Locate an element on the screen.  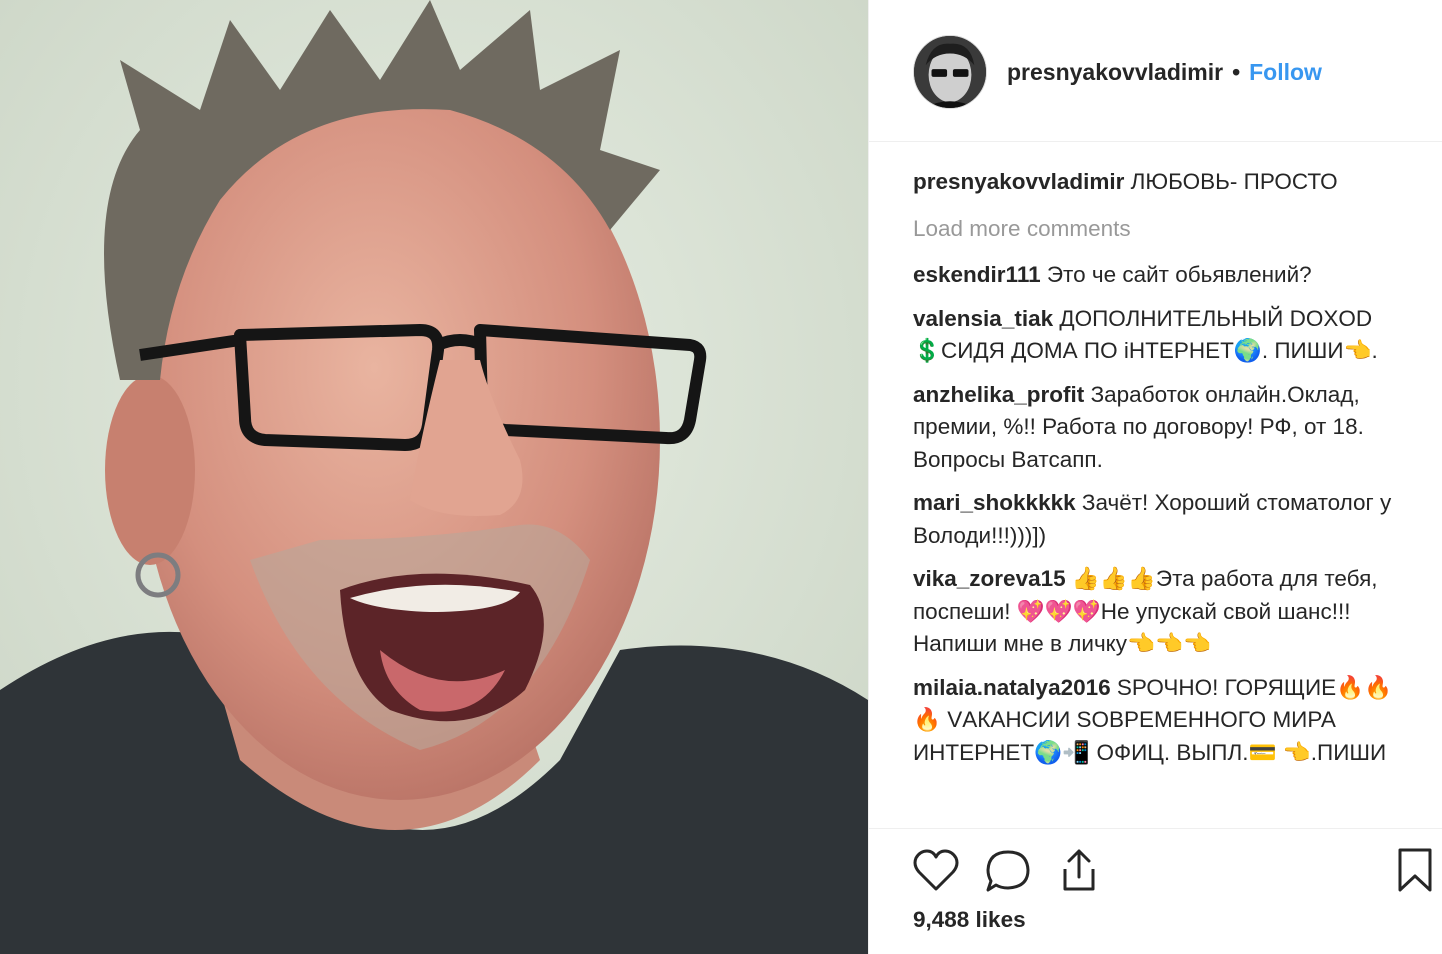
caption-username: presnyakovvladimir is located at coordinates (1018, 181).